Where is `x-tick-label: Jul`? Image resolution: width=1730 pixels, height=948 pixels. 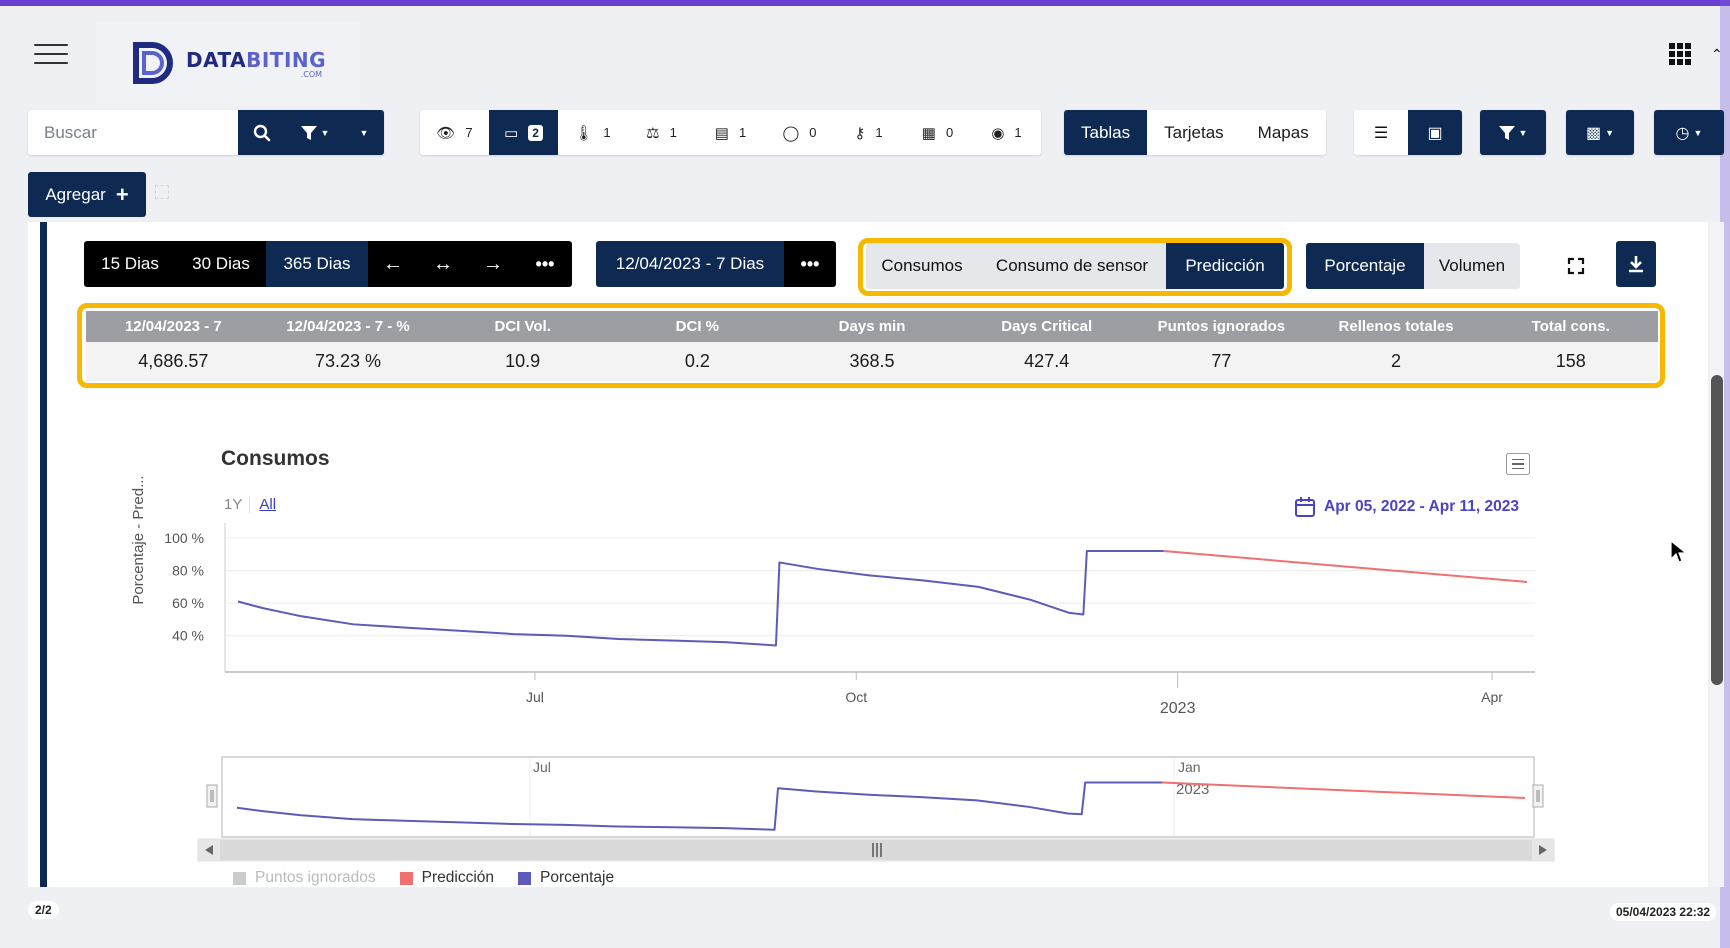 x-tick-label: Jul is located at coordinates (535, 697).